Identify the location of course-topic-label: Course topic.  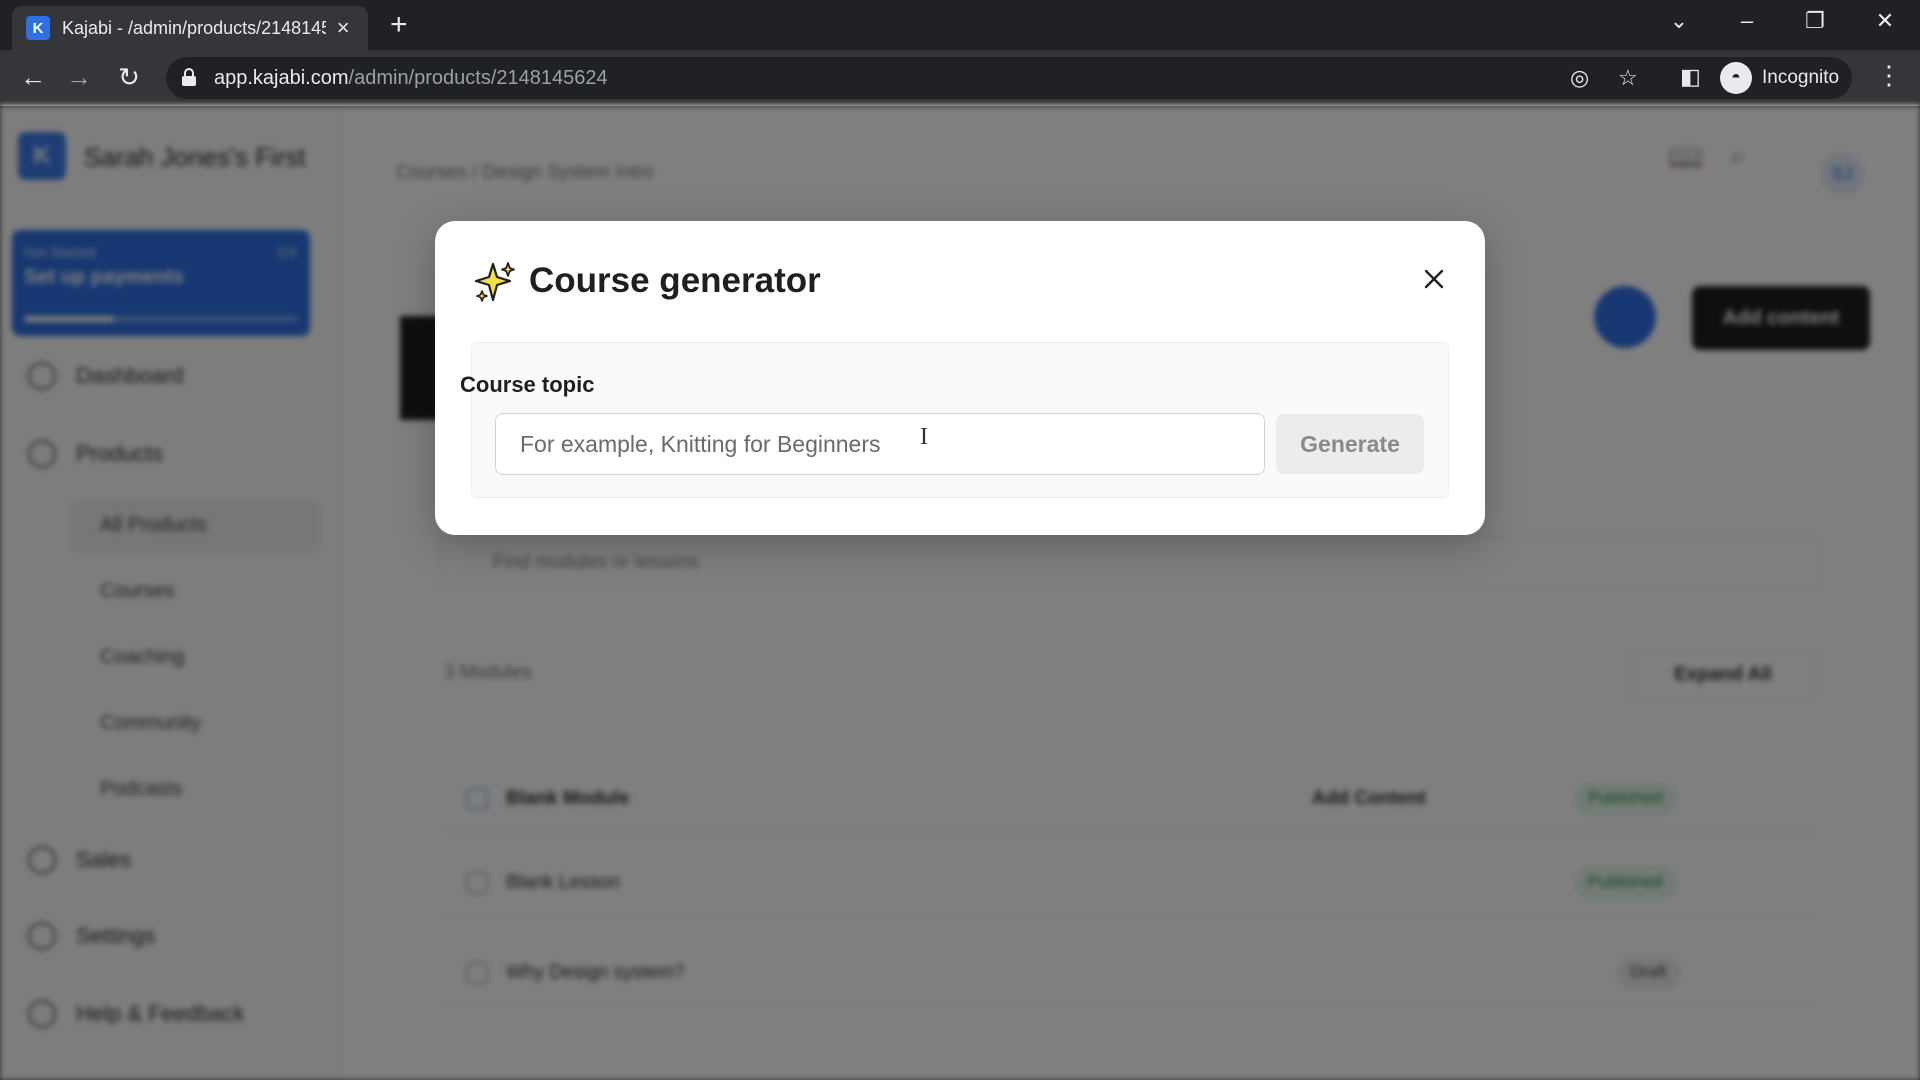
(527, 384).